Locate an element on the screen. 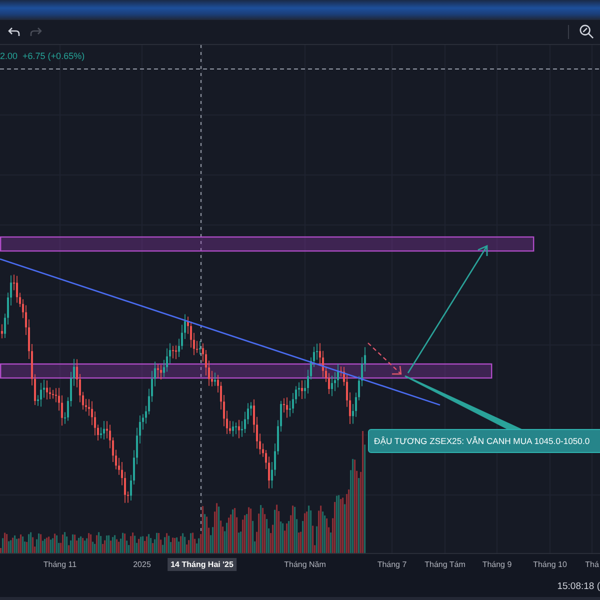  price-value: 2.00 is located at coordinates (9, 55).